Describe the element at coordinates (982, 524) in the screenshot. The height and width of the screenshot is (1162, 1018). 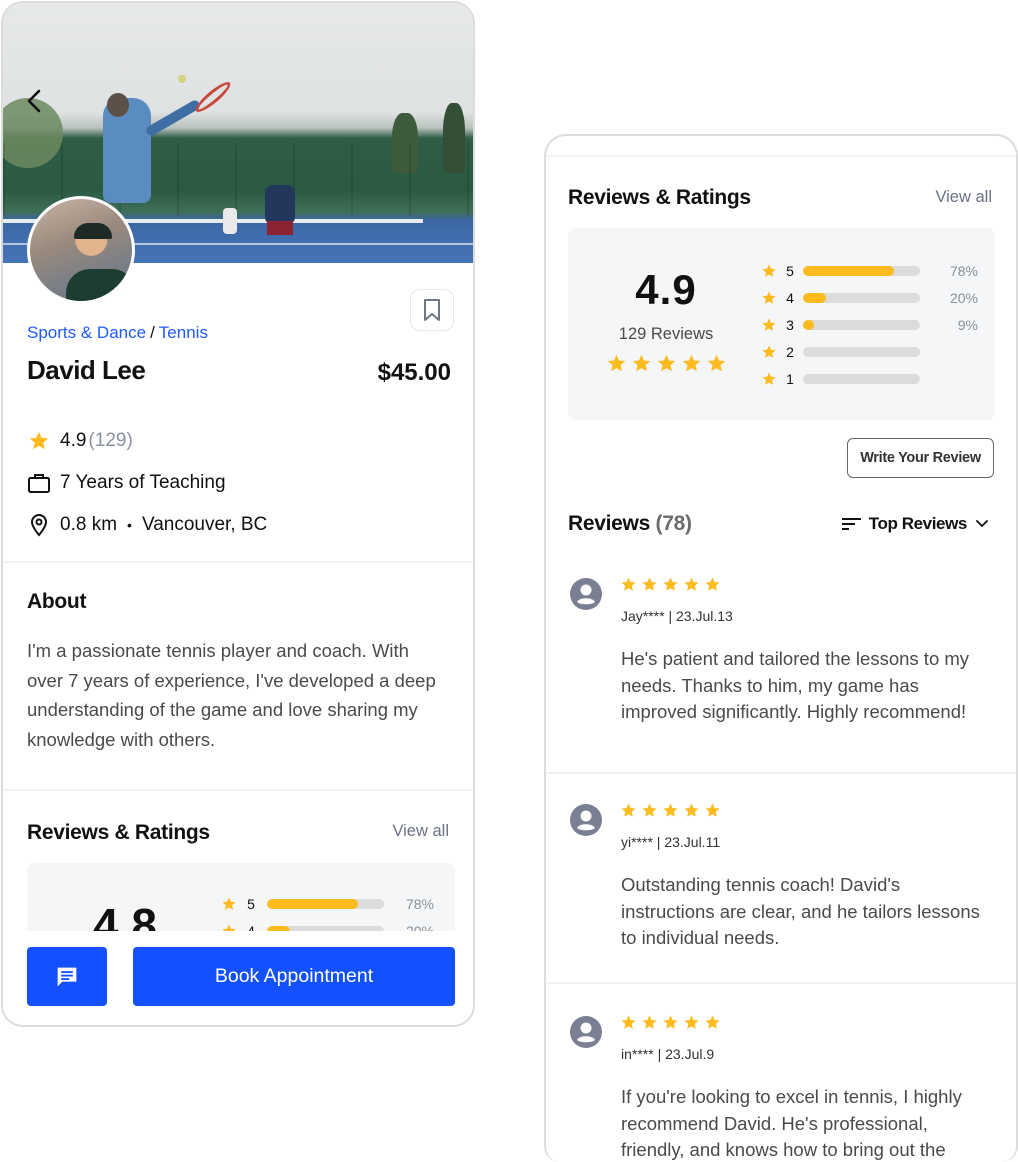
I see `chevron-down-icon` at that location.